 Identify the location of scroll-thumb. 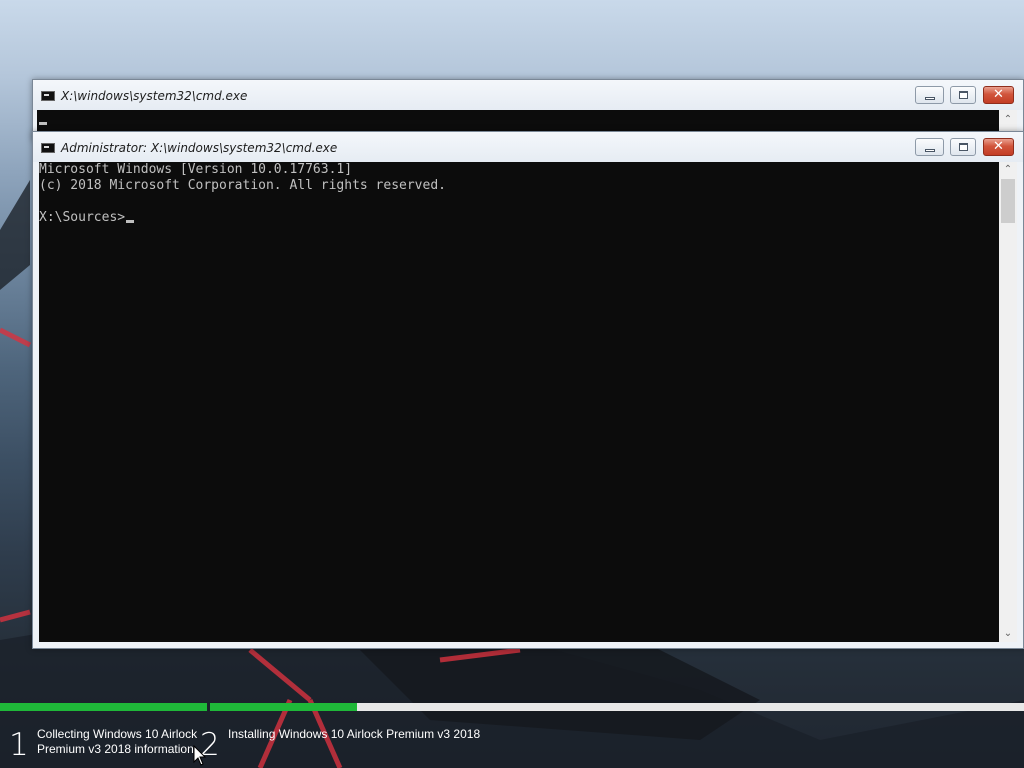
(1008, 201).